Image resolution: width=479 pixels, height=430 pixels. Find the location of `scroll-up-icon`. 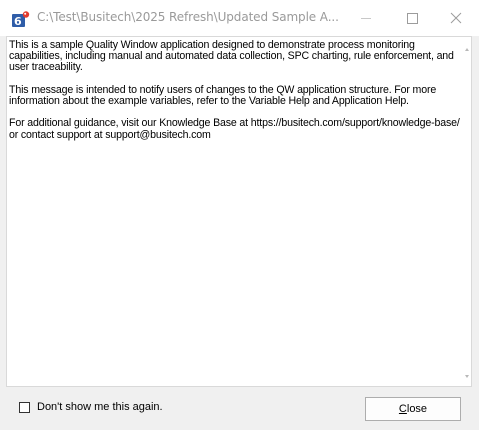

scroll-up-icon is located at coordinates (467, 49).